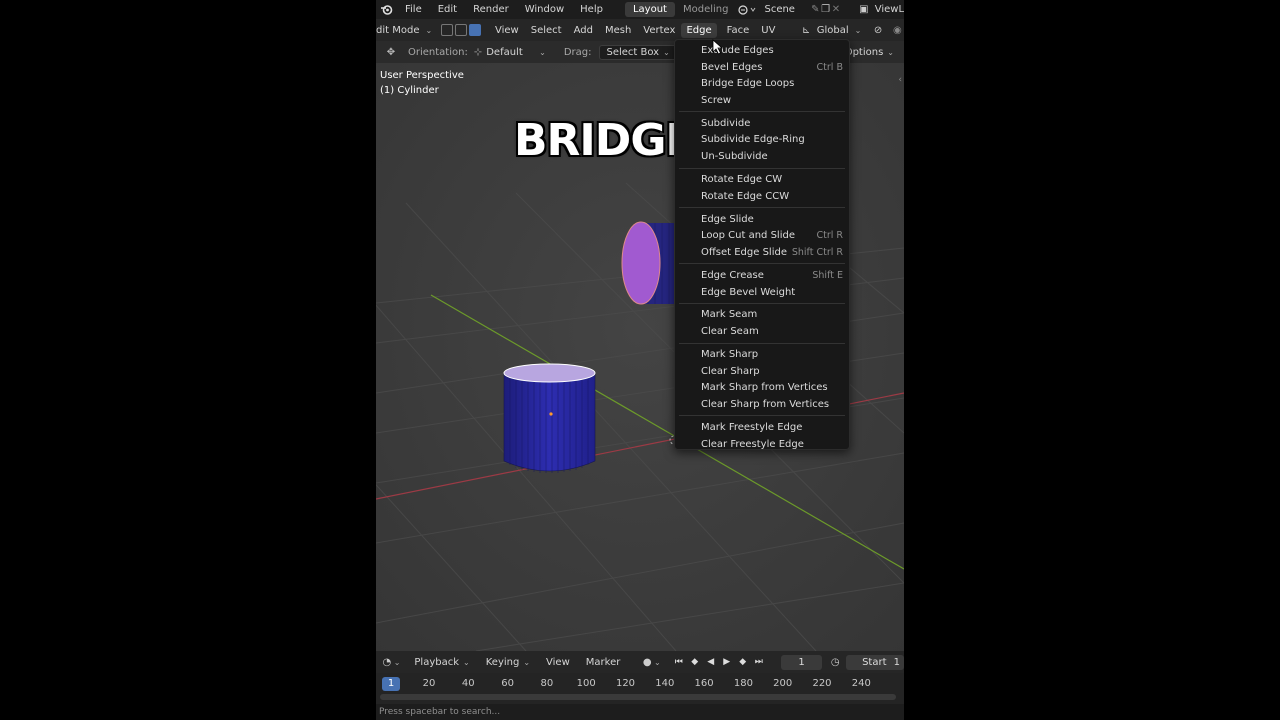  Describe the element at coordinates (762, 354) in the screenshot. I see `edge-menu-item: Mark Sharp` at that location.